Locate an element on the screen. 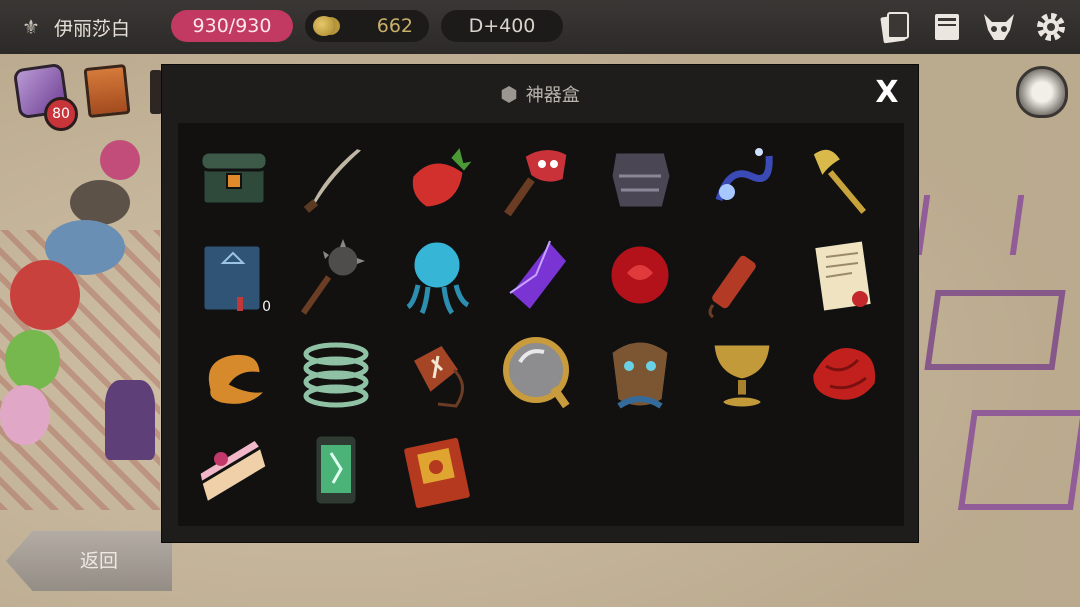 This screenshot has height=607, width=1080. golden-chalice-icon is located at coordinates (742, 373).